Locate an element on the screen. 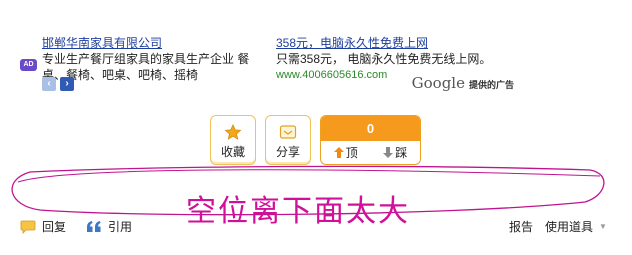 Image resolution: width=632 pixels, height=255 pixels. down-vote-button: 踩 is located at coordinates (395, 152).